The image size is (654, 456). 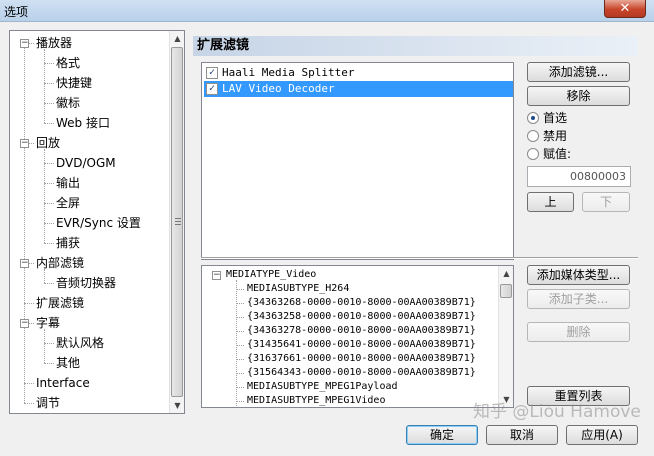 I want to click on watermark: 知乎 @Liou Hamove, so click(x=557, y=412).